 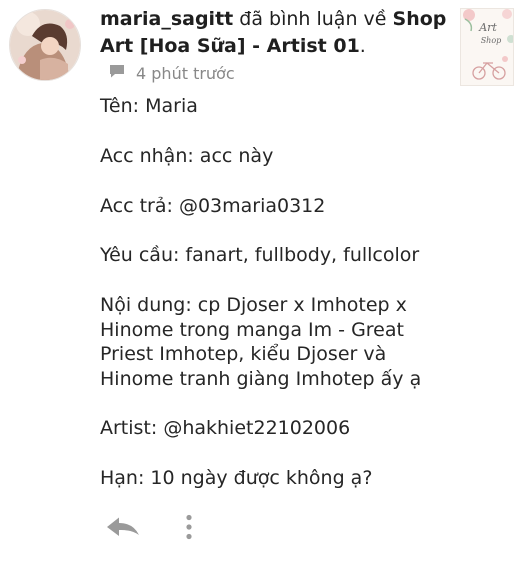 I want to click on timestamp: 4 phút trước, so click(x=185, y=73).